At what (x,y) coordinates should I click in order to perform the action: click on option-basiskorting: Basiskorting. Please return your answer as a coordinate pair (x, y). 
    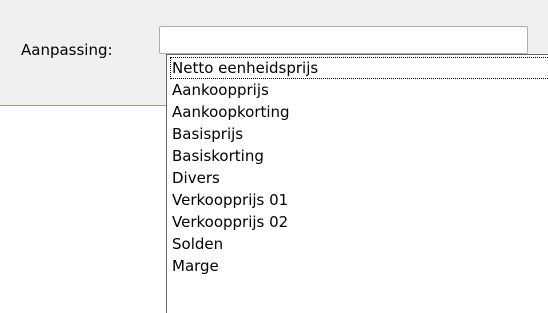
    Looking at the image, I should click on (359, 156).